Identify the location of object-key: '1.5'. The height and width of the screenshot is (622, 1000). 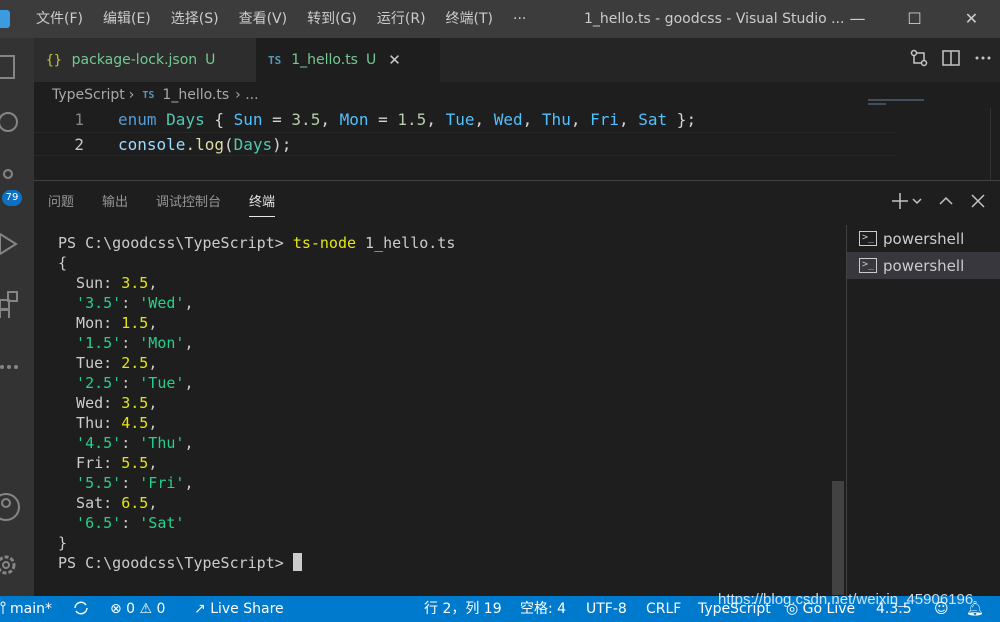
(90, 343).